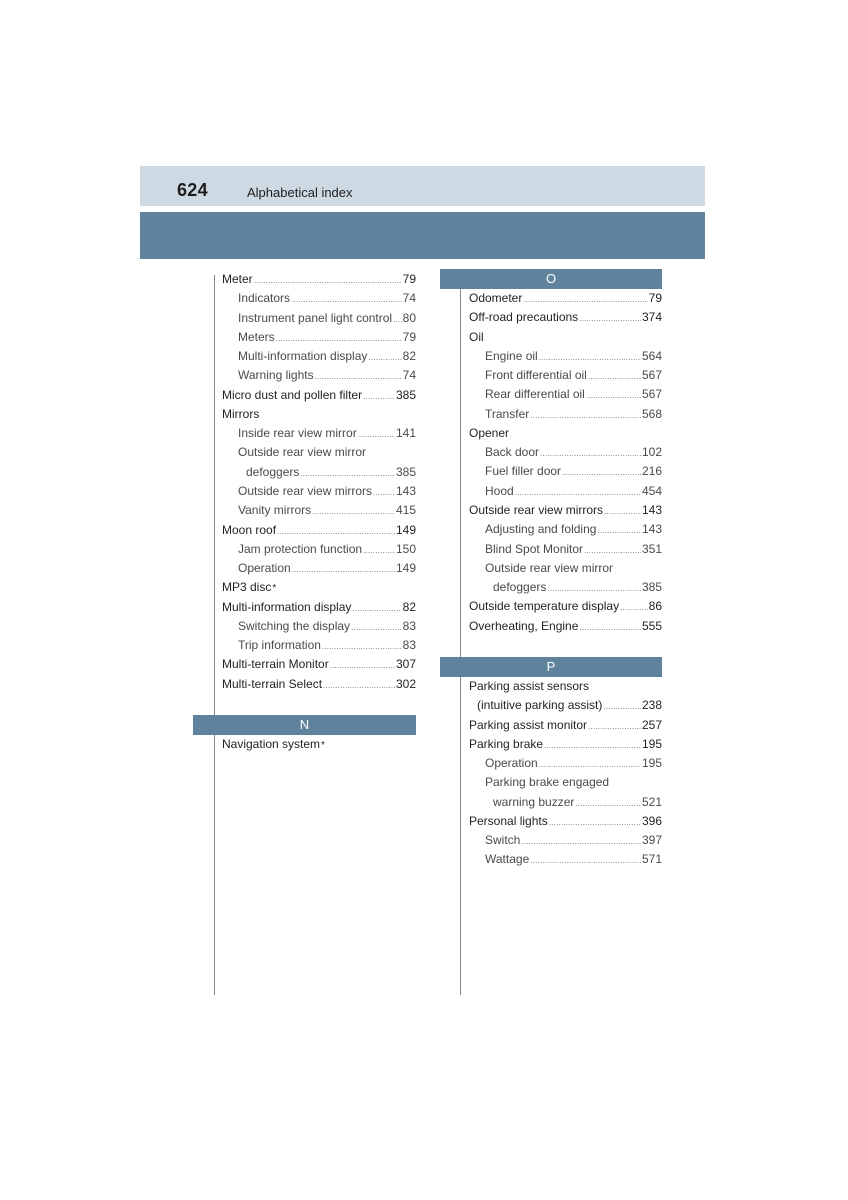 Image resolution: width=848 pixels, height=1200 pixels. What do you see at coordinates (541, 529) in the screenshot?
I see `entry-label: Adjusting and folding` at bounding box center [541, 529].